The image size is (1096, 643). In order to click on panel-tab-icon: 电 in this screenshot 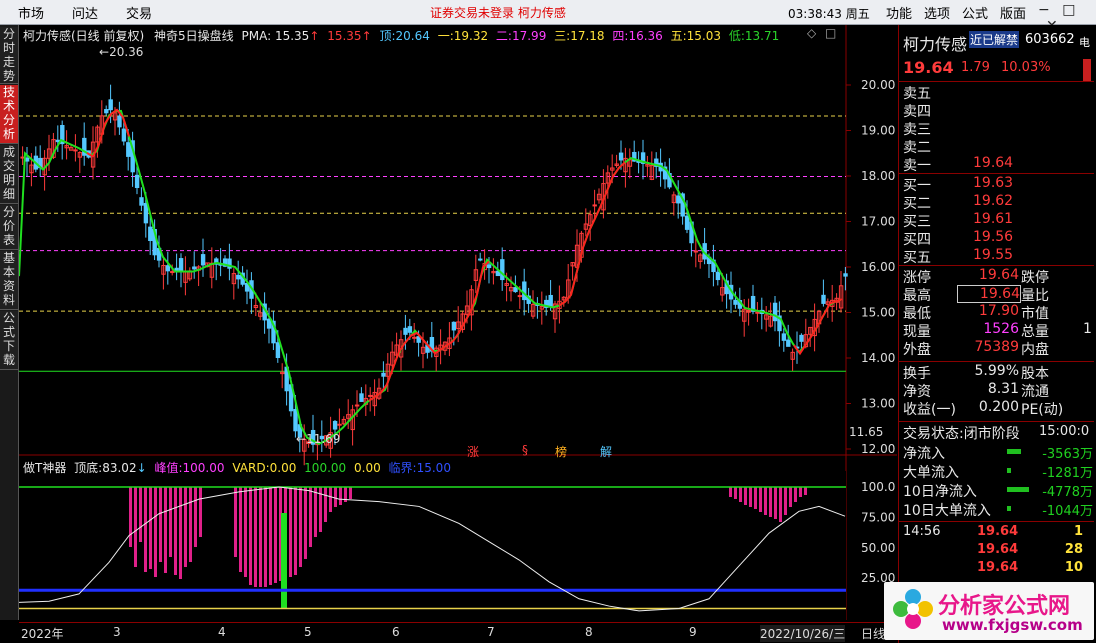, I will do `click(1084, 42)`.